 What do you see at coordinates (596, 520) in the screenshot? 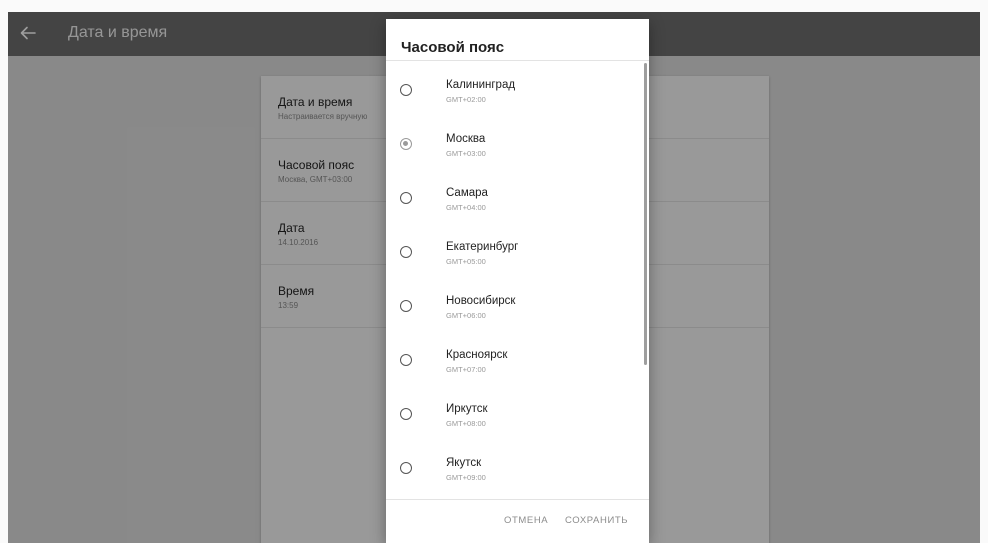
I see `save-button: СОХРАНИТЬ` at bounding box center [596, 520].